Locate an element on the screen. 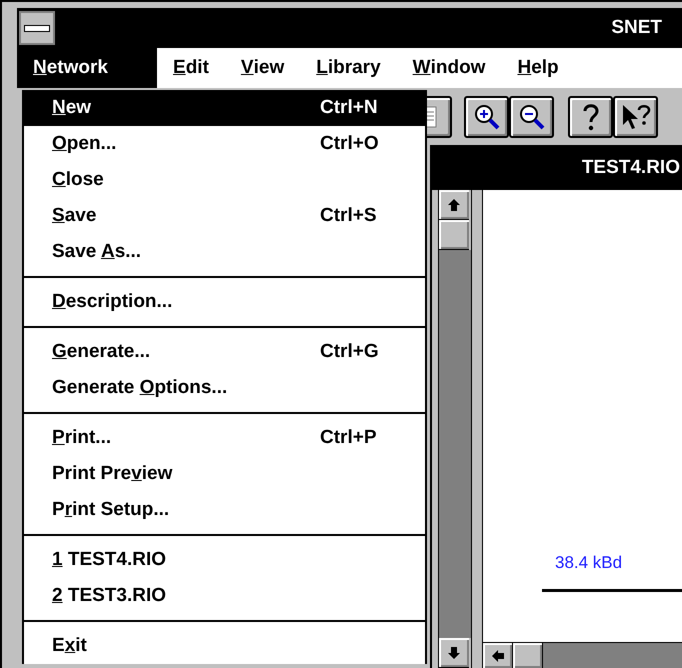 Image resolution: width=682 pixels, height=668 pixels. system-menu-button is located at coordinates (37, 28).